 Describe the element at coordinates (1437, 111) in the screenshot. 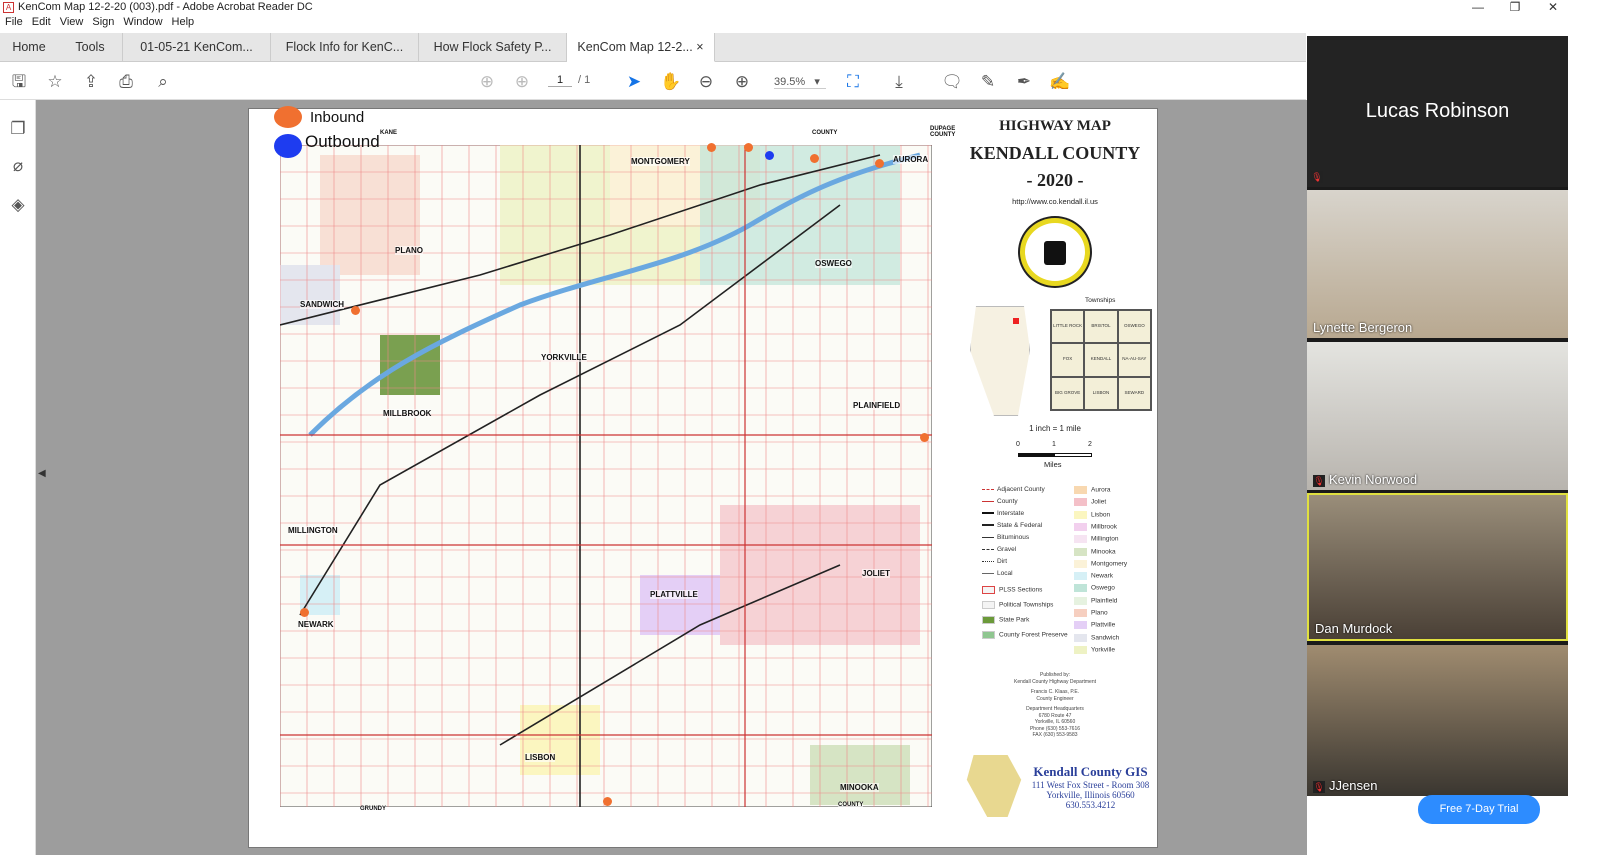

I see `participant-tile: Lucas Robinson 🎙` at that location.